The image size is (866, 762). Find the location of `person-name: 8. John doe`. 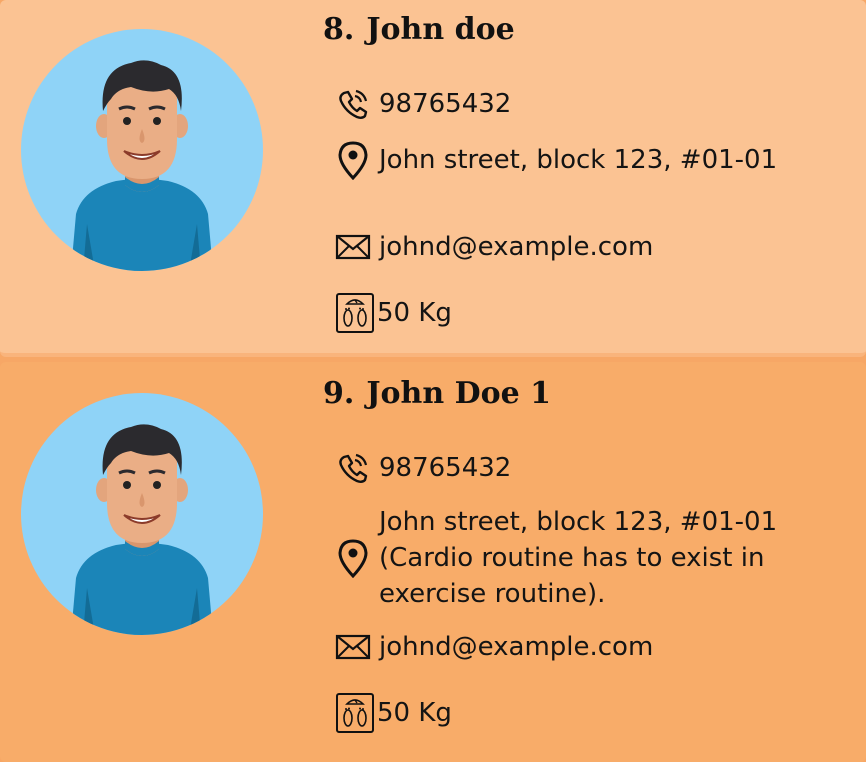

person-name: 8. John doe is located at coordinates (419, 29).